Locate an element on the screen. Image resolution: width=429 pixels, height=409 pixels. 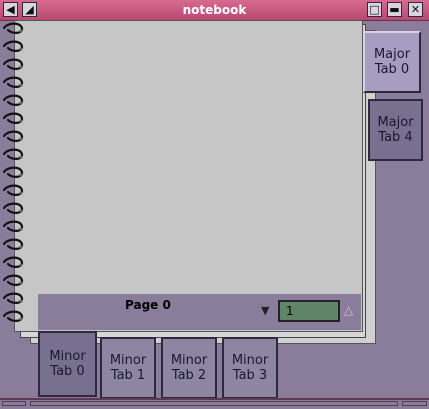
minimize-icon: ▬ is located at coordinates (394, 9).